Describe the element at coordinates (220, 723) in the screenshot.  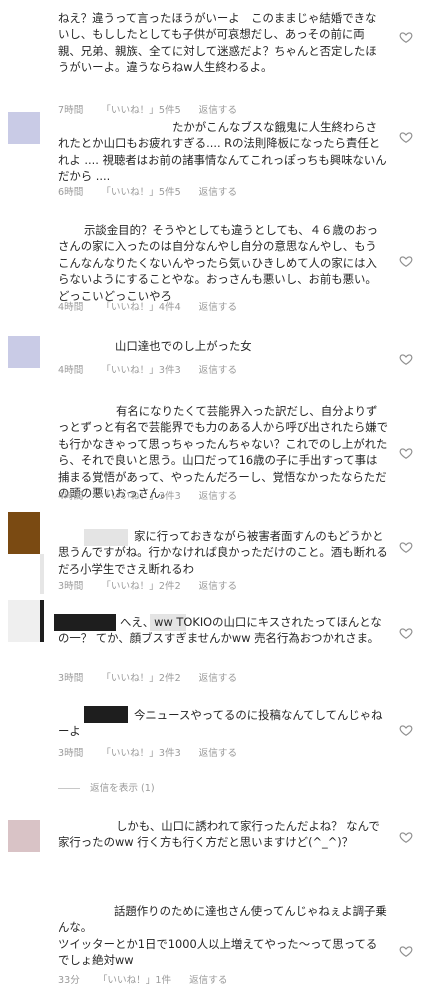
I see `comment-text: 今ニュースやってるのに投稿なんてしてんじゃねーよ` at that location.